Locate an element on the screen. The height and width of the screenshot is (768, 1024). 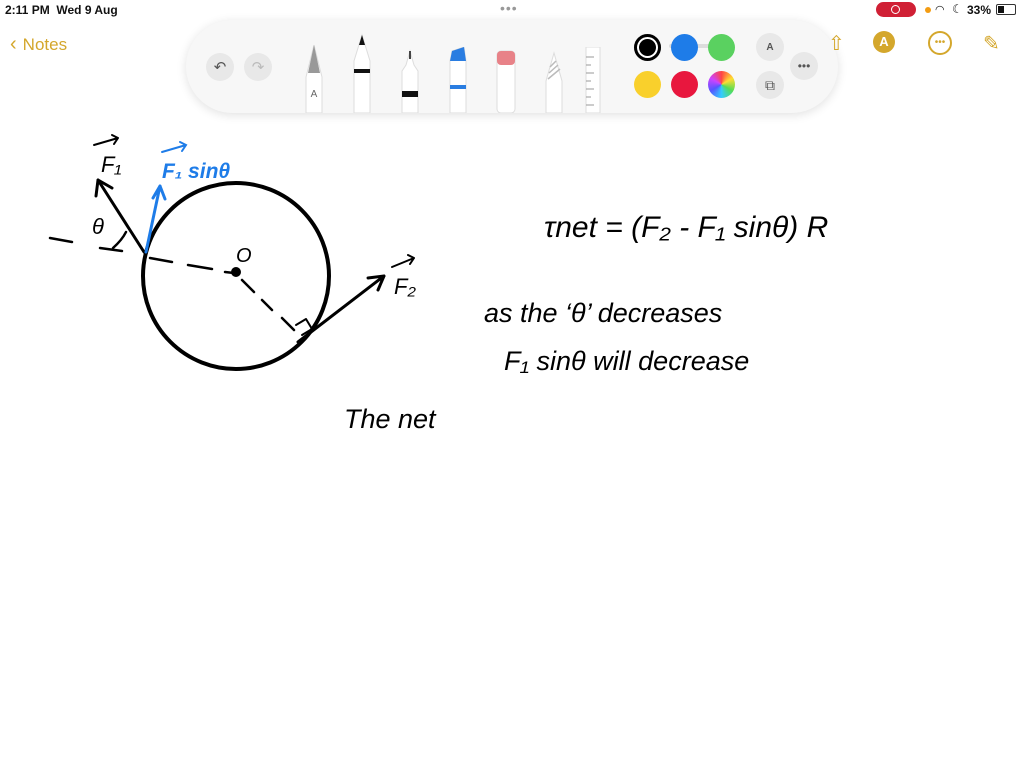
center-point is located at coordinates (236, 272).